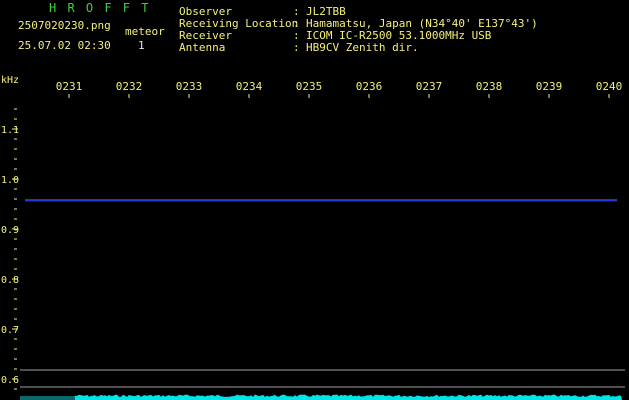 The image size is (629, 400). Describe the element at coordinates (249, 86) in the screenshot. I see `x-tick-label: 0234` at that location.